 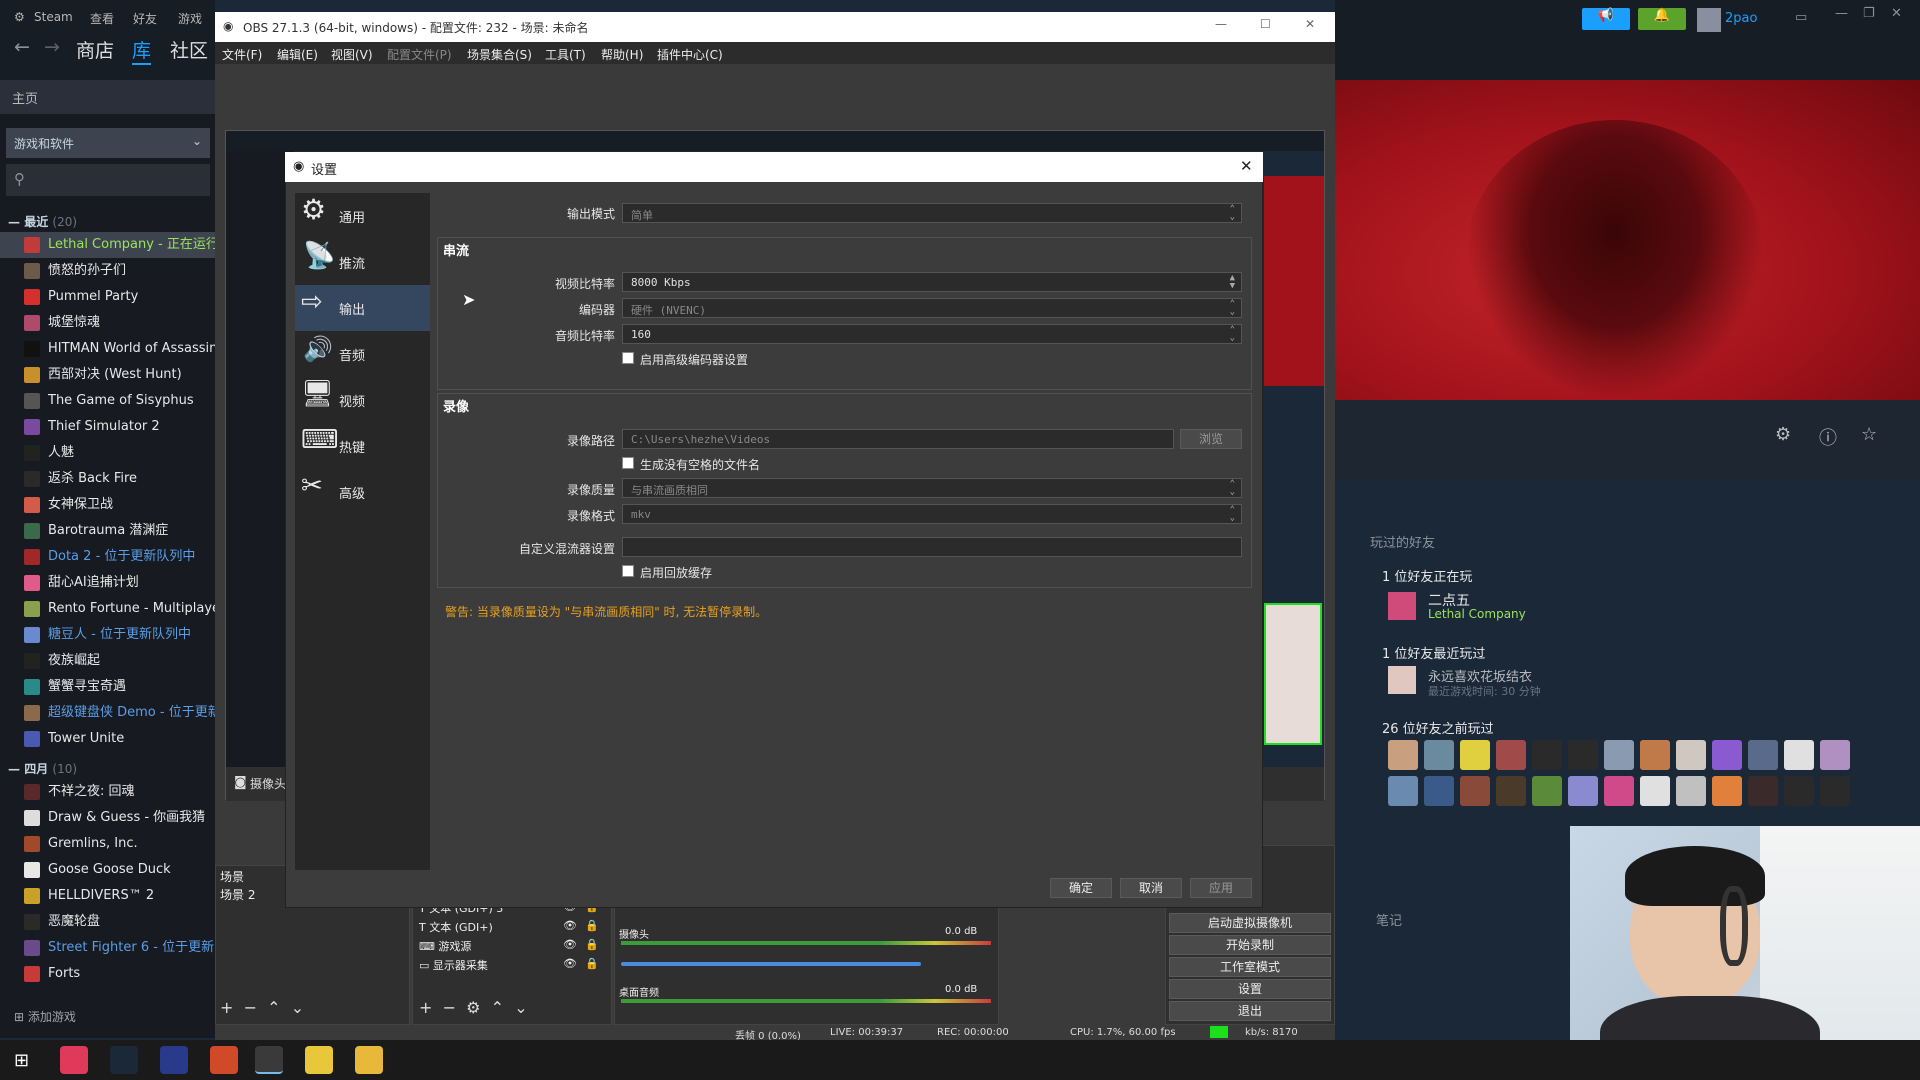 I want to click on big-picture-icon: ▭, so click(x=1801, y=17).